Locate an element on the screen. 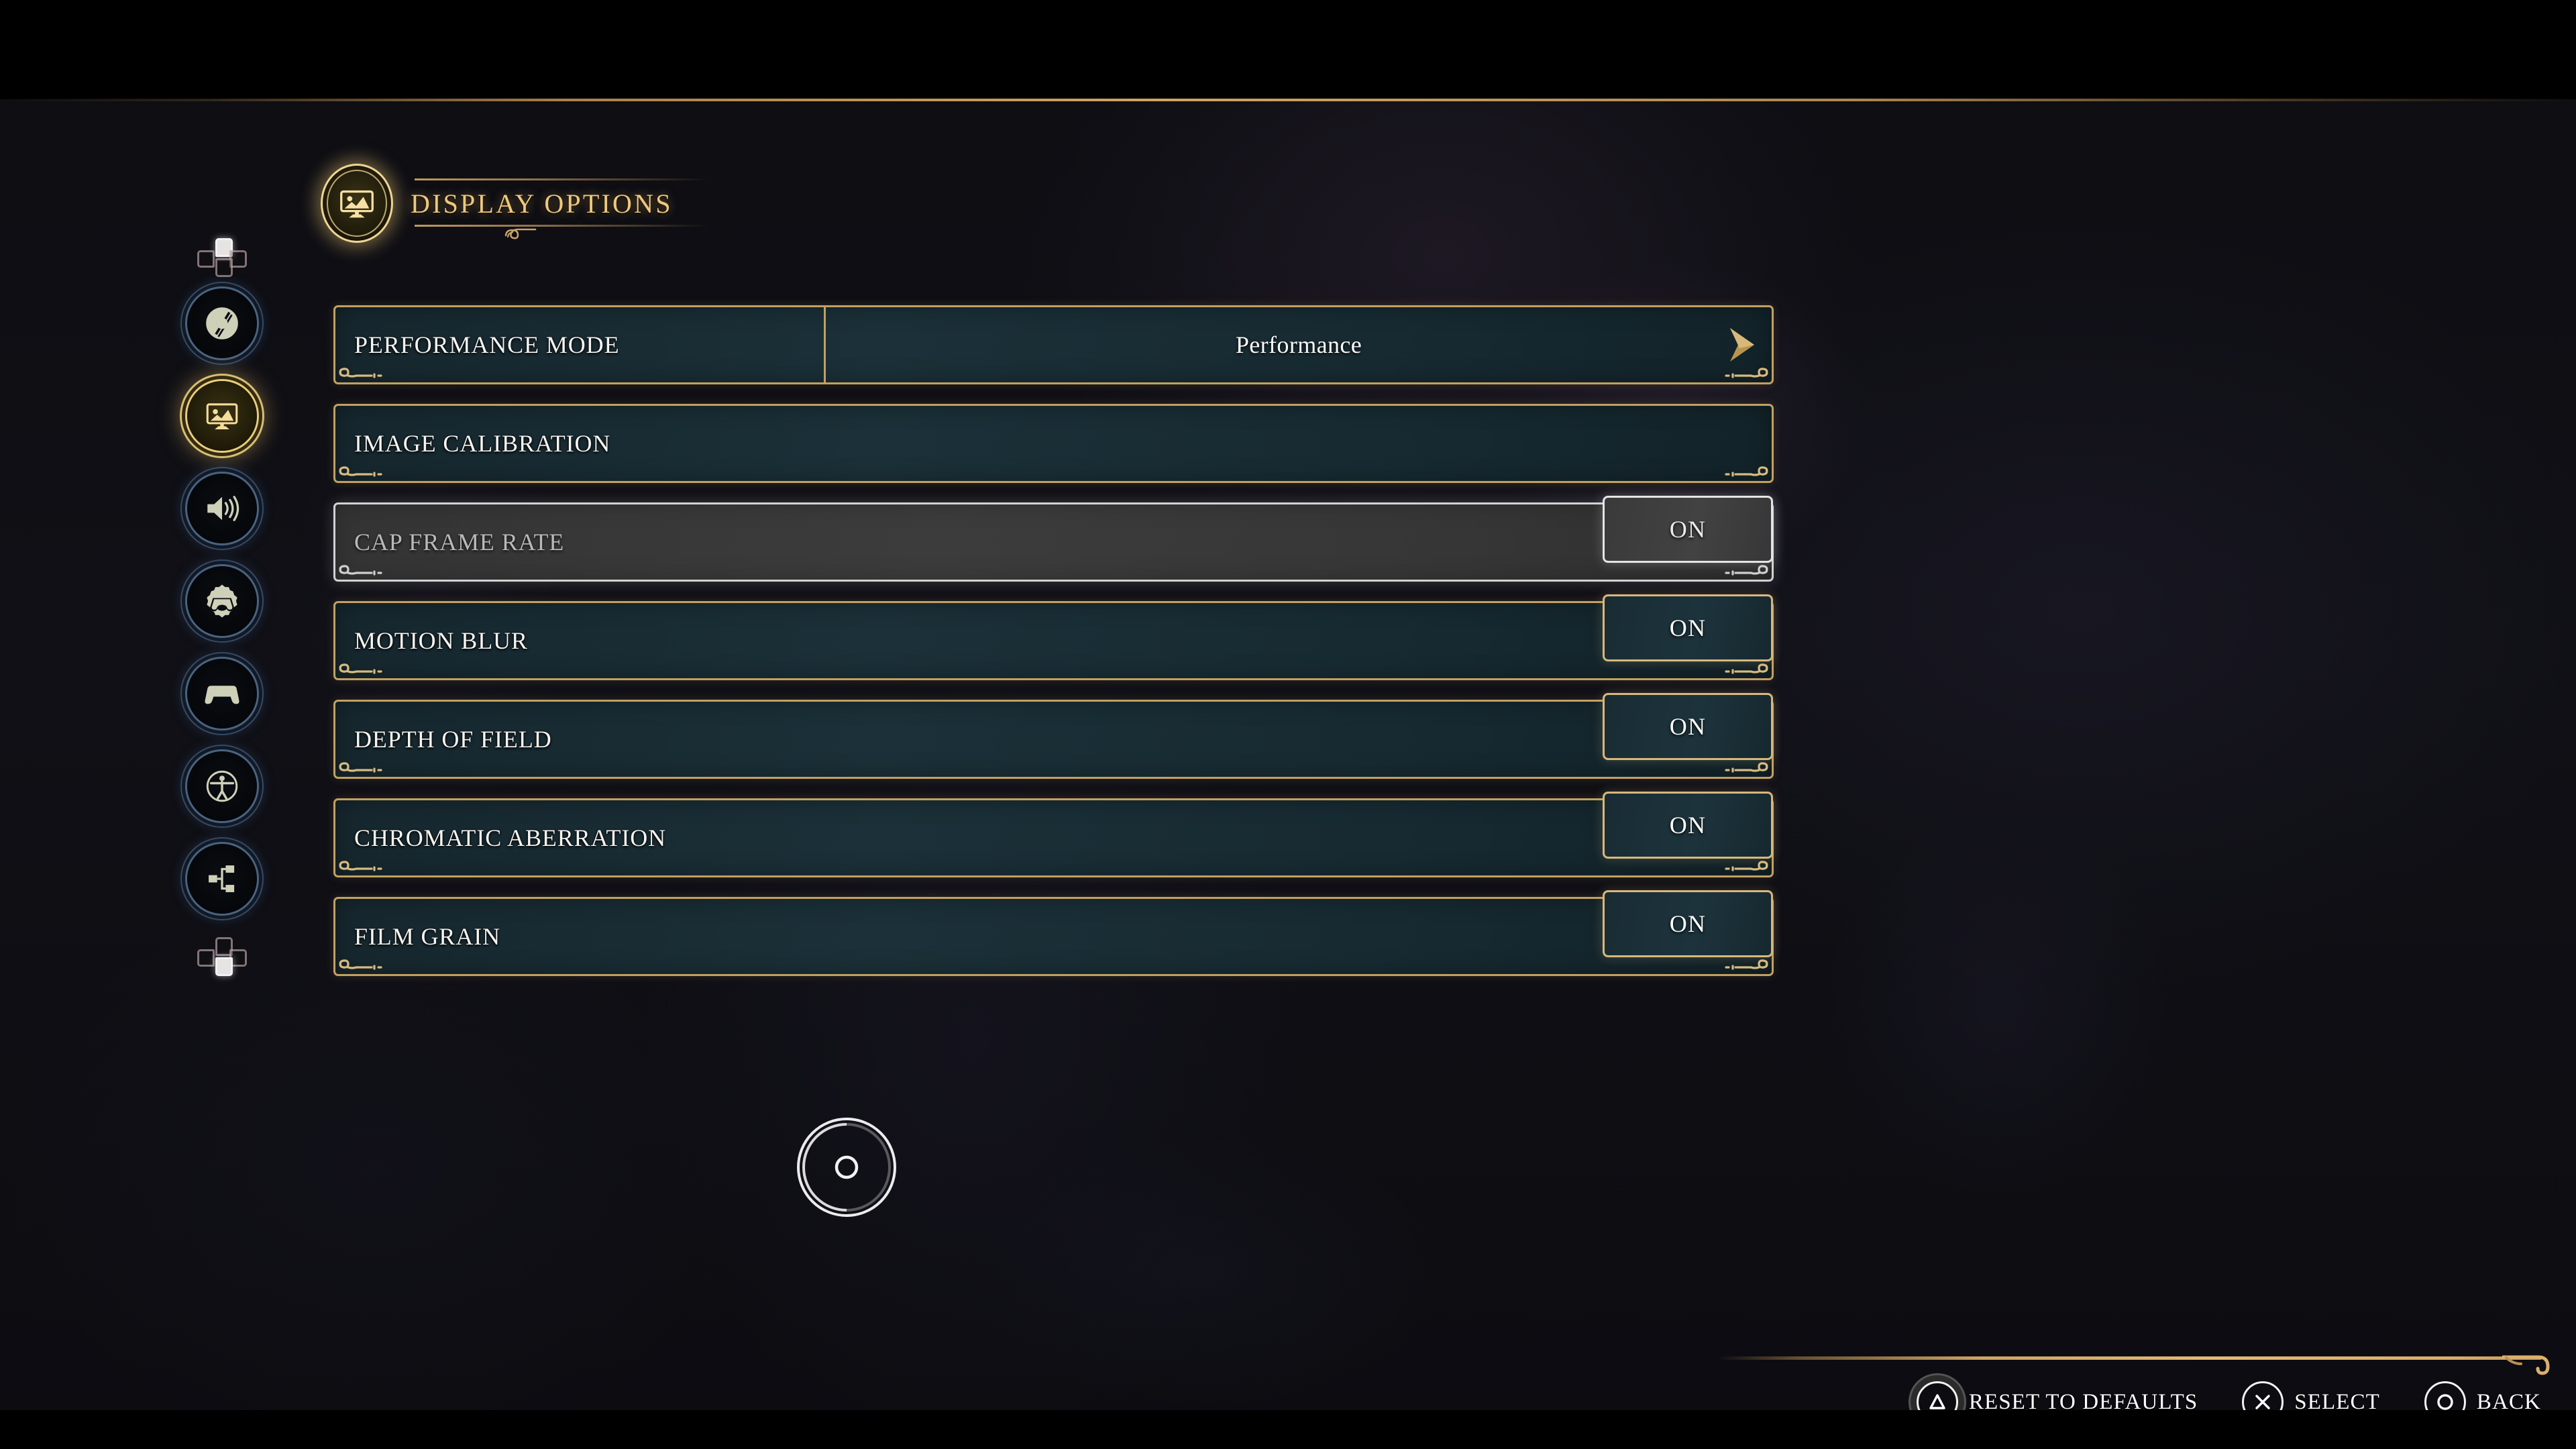  sidebar-item-controls-options is located at coordinates (221, 601).